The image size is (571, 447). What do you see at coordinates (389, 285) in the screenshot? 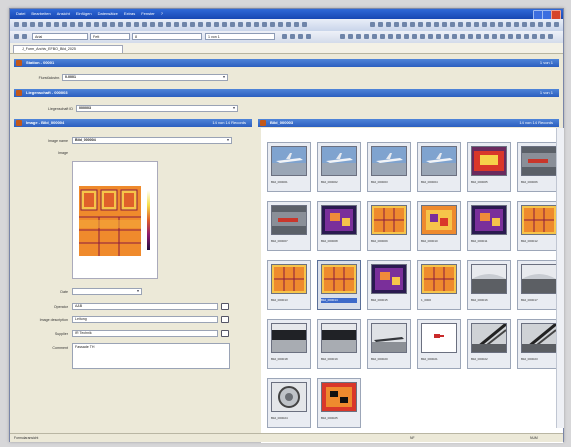
I see `thumbnail: Bild_000015` at bounding box center [389, 285].